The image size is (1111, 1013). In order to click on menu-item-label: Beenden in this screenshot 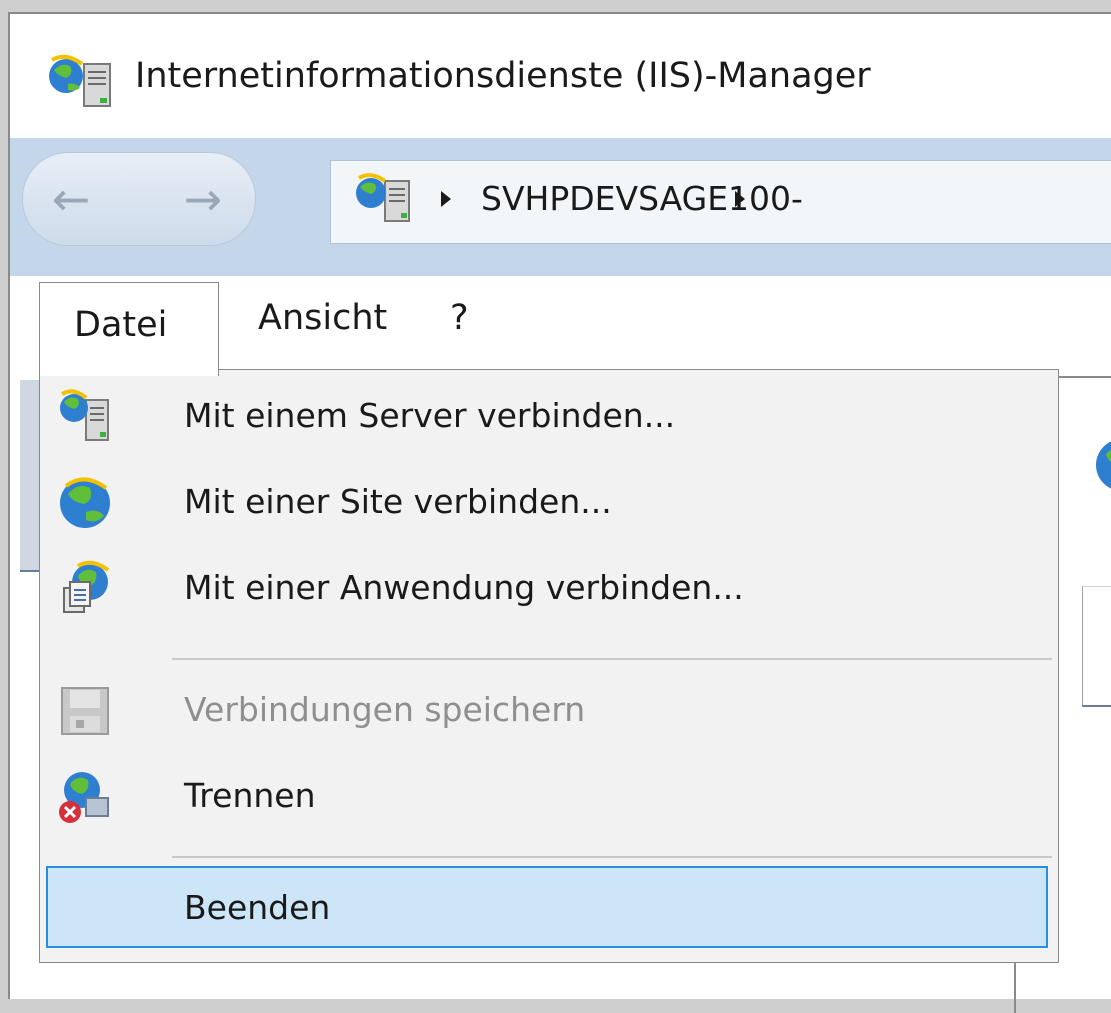, I will do `click(257, 907)`.